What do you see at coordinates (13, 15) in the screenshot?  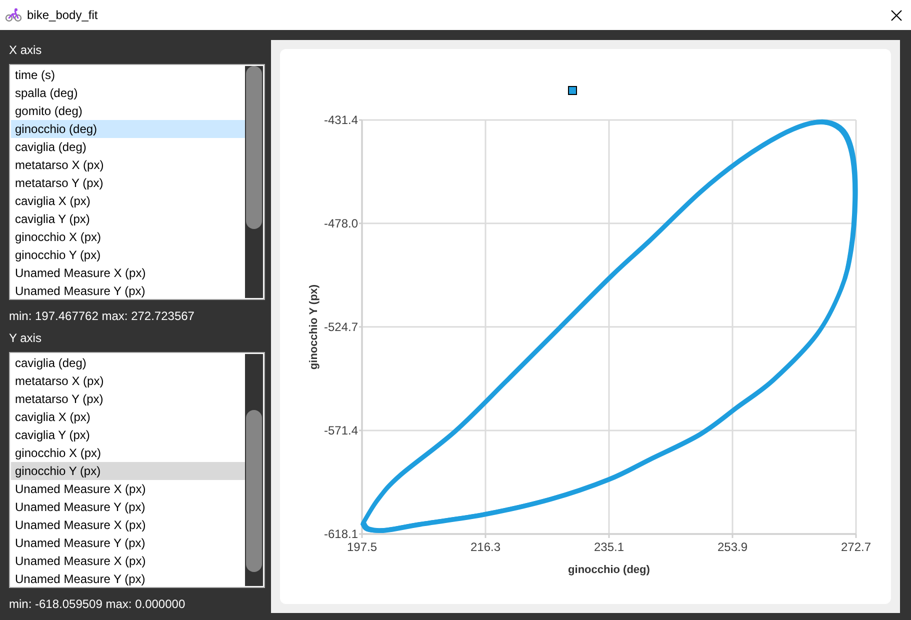 I see `cyclist-icon` at bounding box center [13, 15].